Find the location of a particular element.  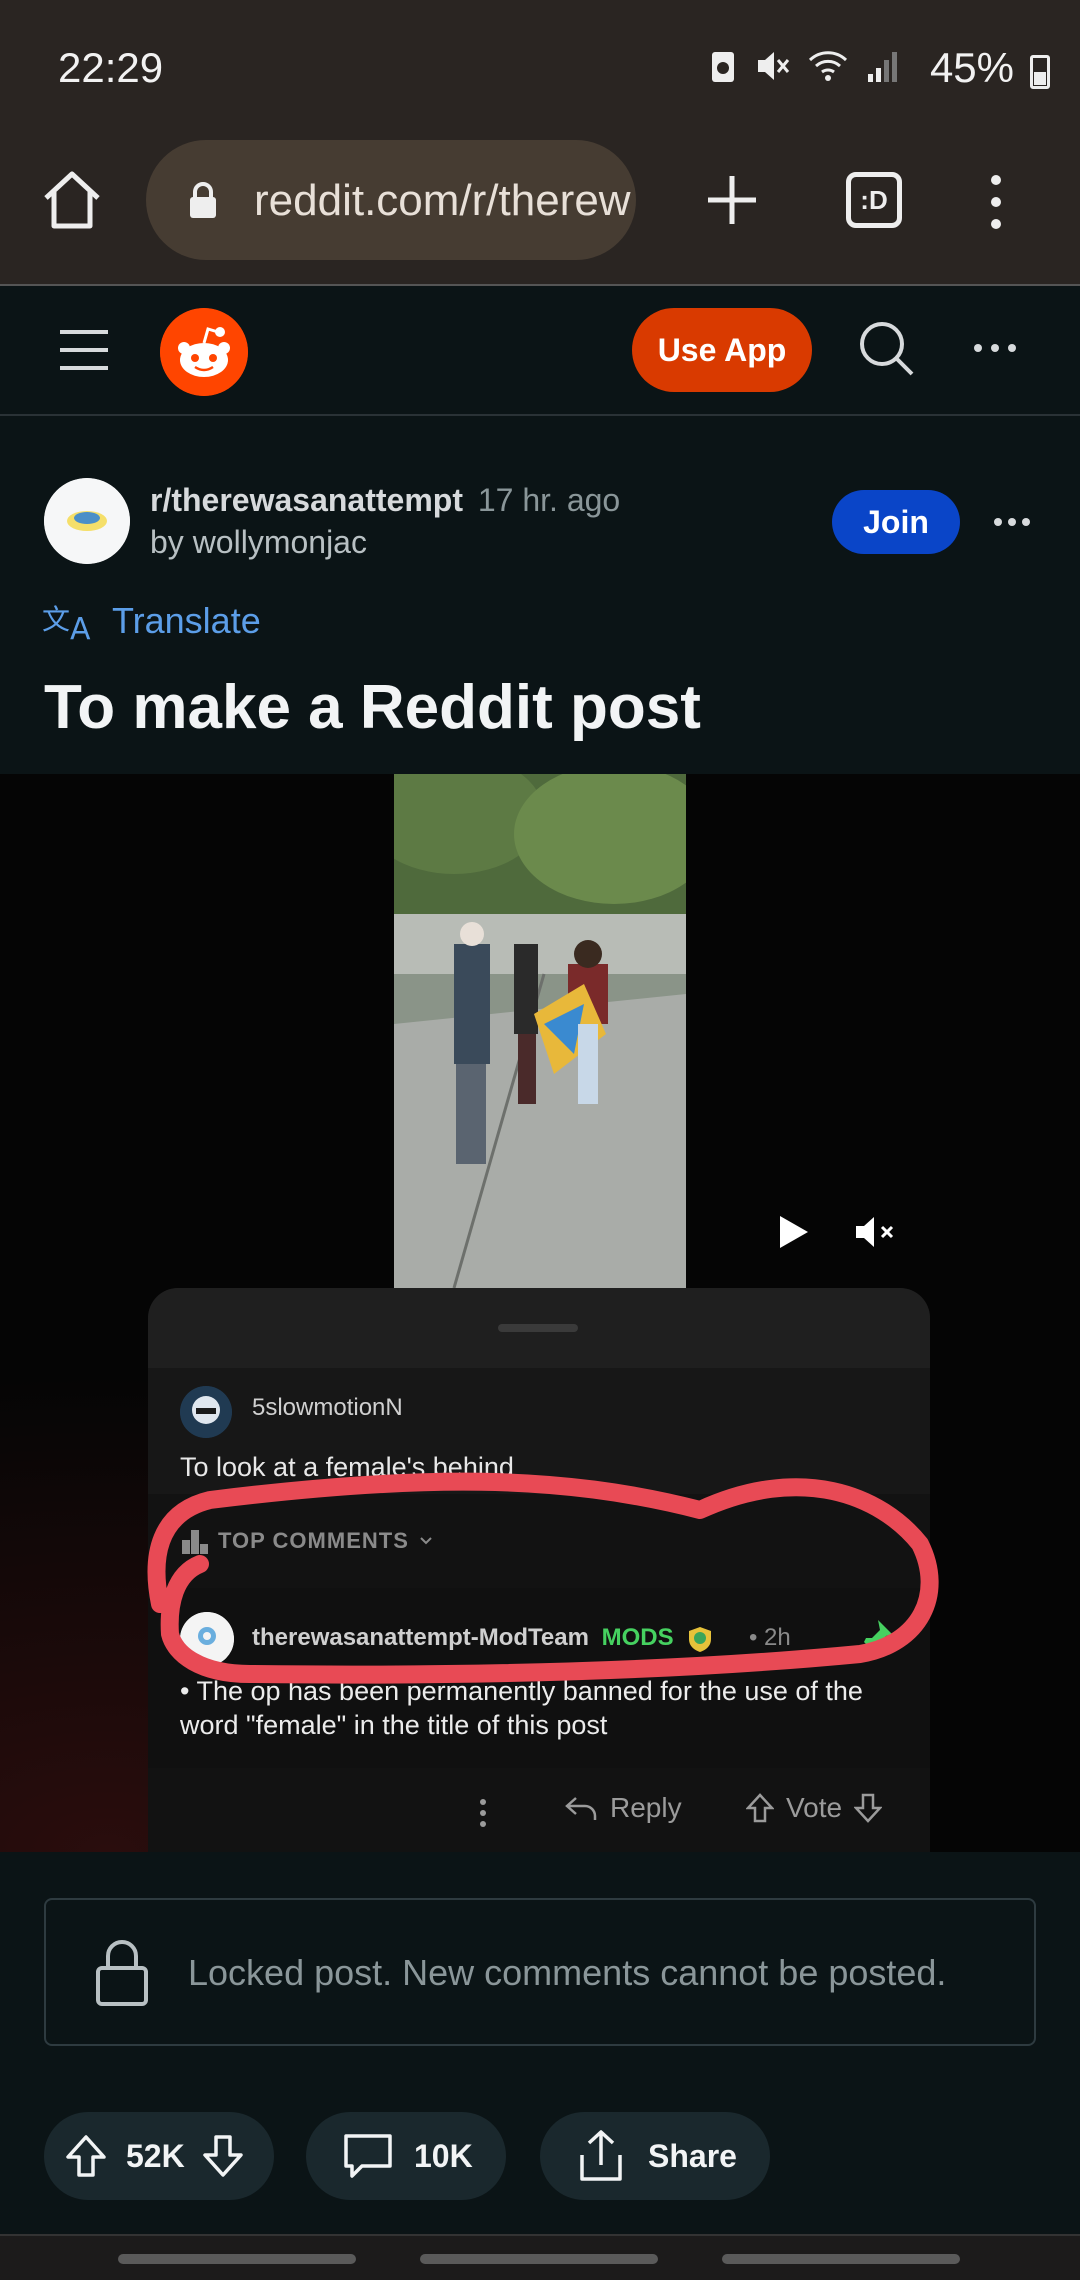

translate-link: 文A Translate is located at coordinates (151, 621).